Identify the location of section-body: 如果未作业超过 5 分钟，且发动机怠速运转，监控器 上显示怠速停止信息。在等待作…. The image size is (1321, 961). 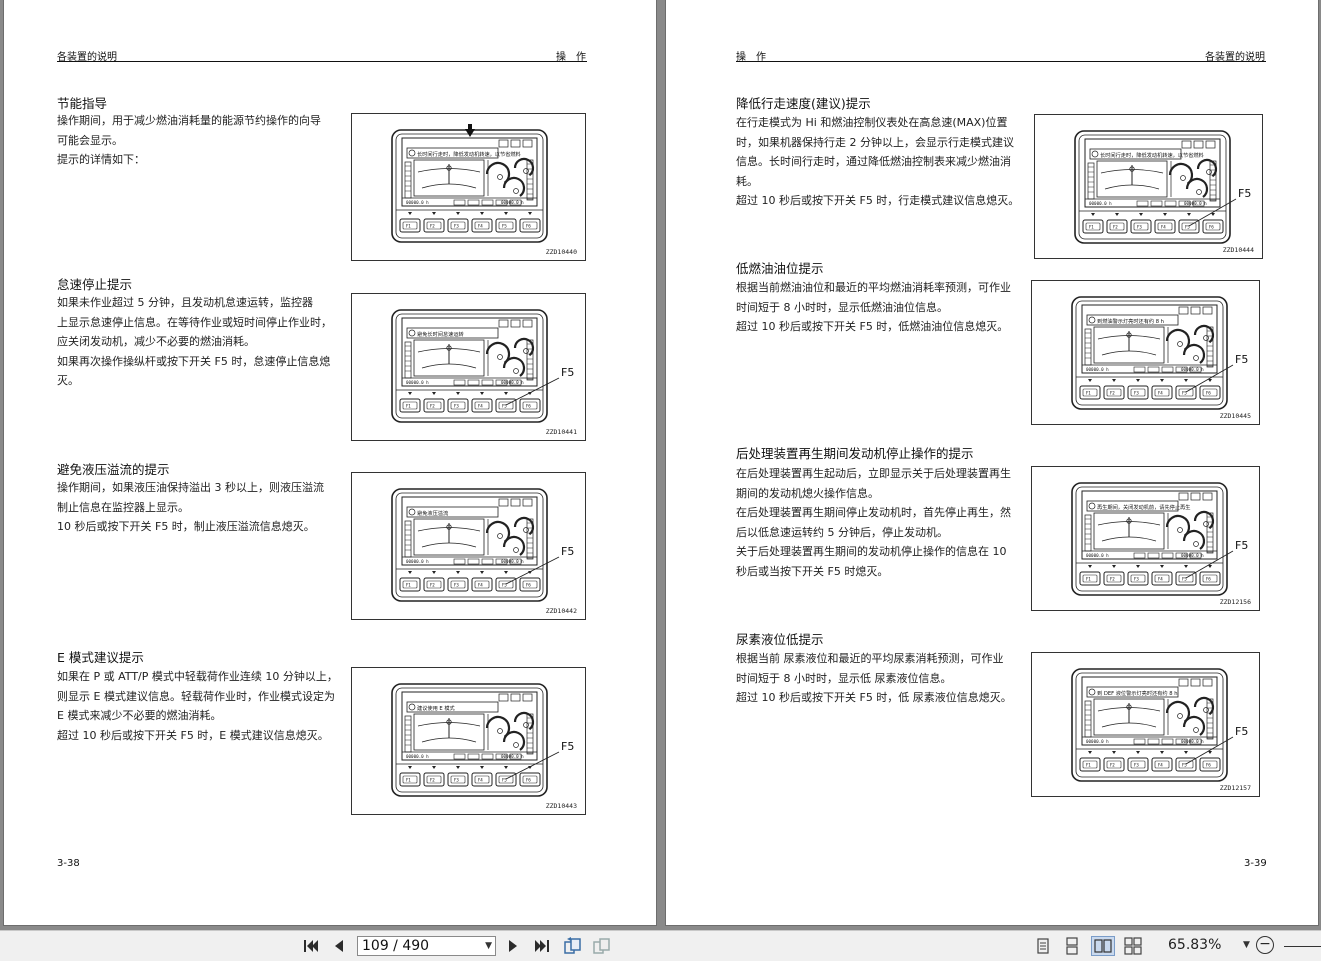
(203, 342).